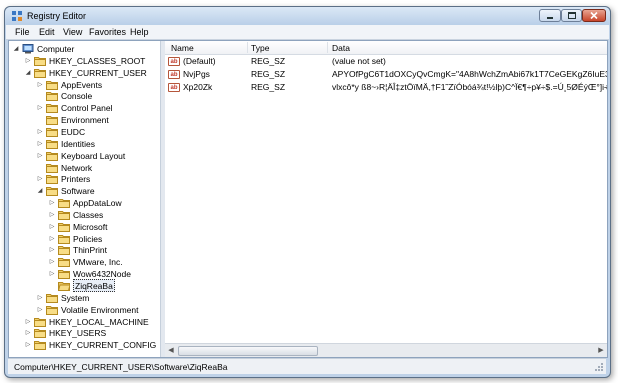 The height and width of the screenshot is (383, 618). What do you see at coordinates (99, 321) in the screenshot?
I see `tree-node-label: HKEY_LOCAL_MACHINE` at bounding box center [99, 321].